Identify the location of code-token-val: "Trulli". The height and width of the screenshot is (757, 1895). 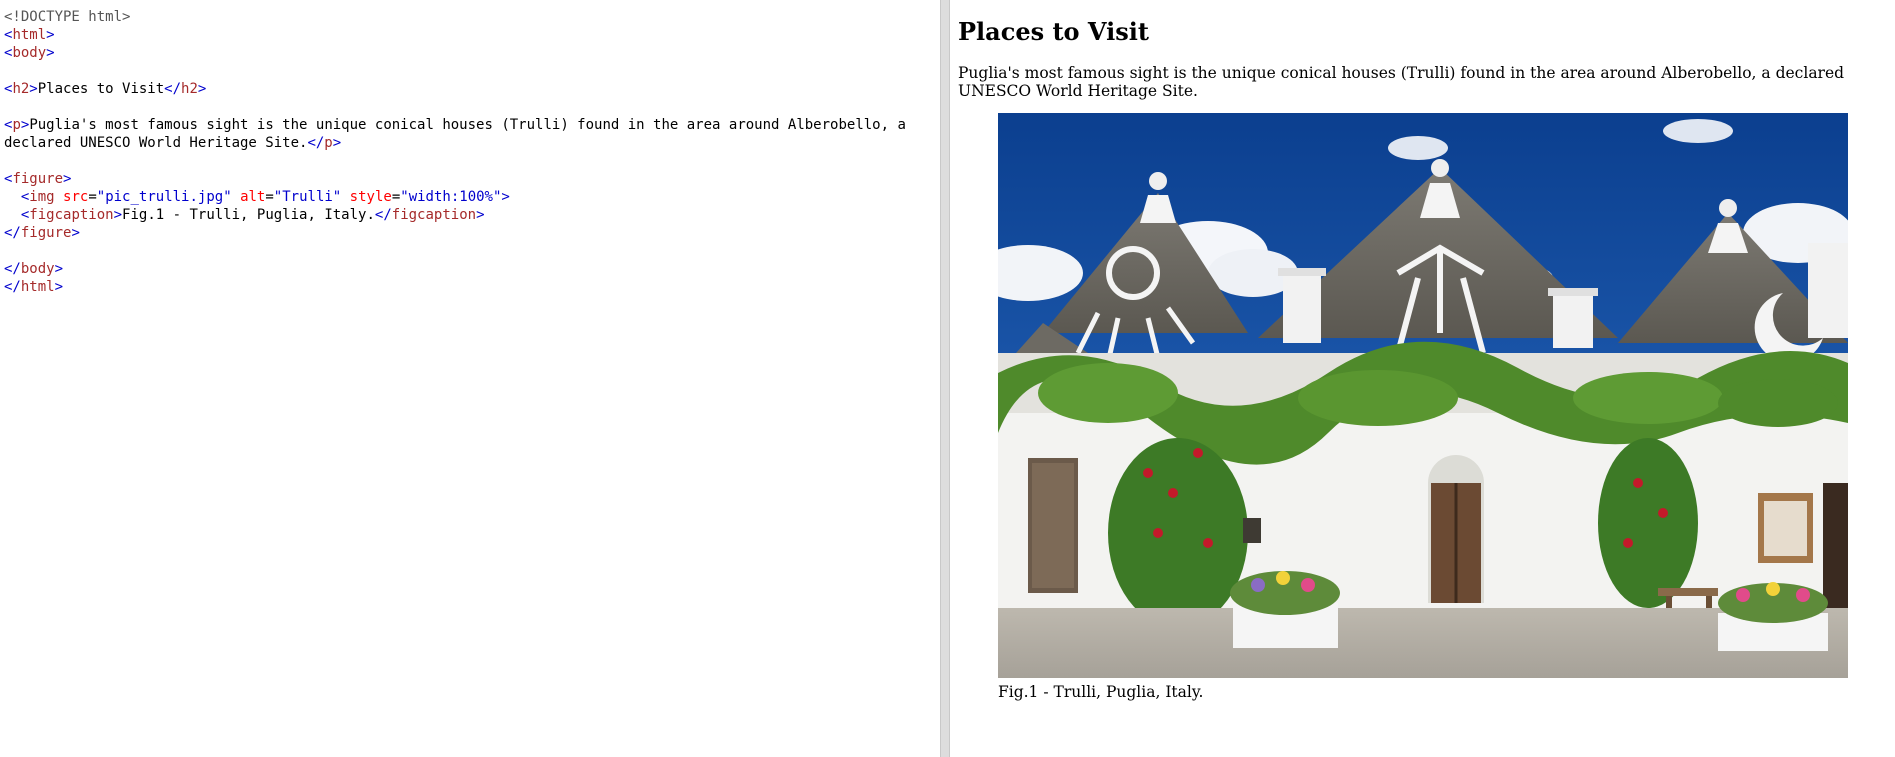
(307, 197).